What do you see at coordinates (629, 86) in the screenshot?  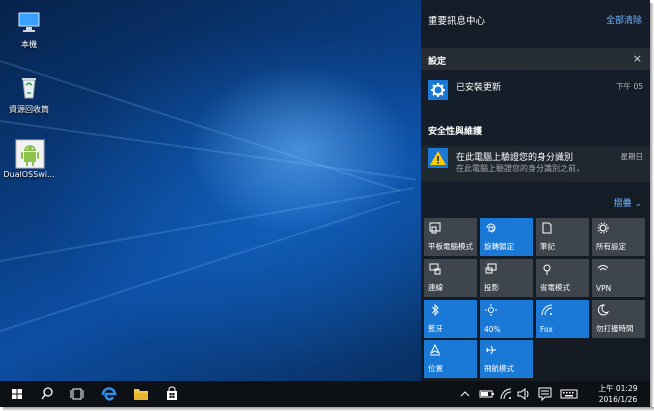 I see `notification-time: 下午 05` at bounding box center [629, 86].